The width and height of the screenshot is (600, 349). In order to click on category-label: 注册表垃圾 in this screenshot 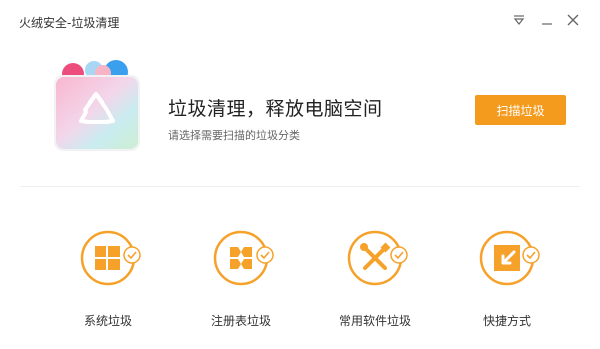, I will do `click(240, 321)`.